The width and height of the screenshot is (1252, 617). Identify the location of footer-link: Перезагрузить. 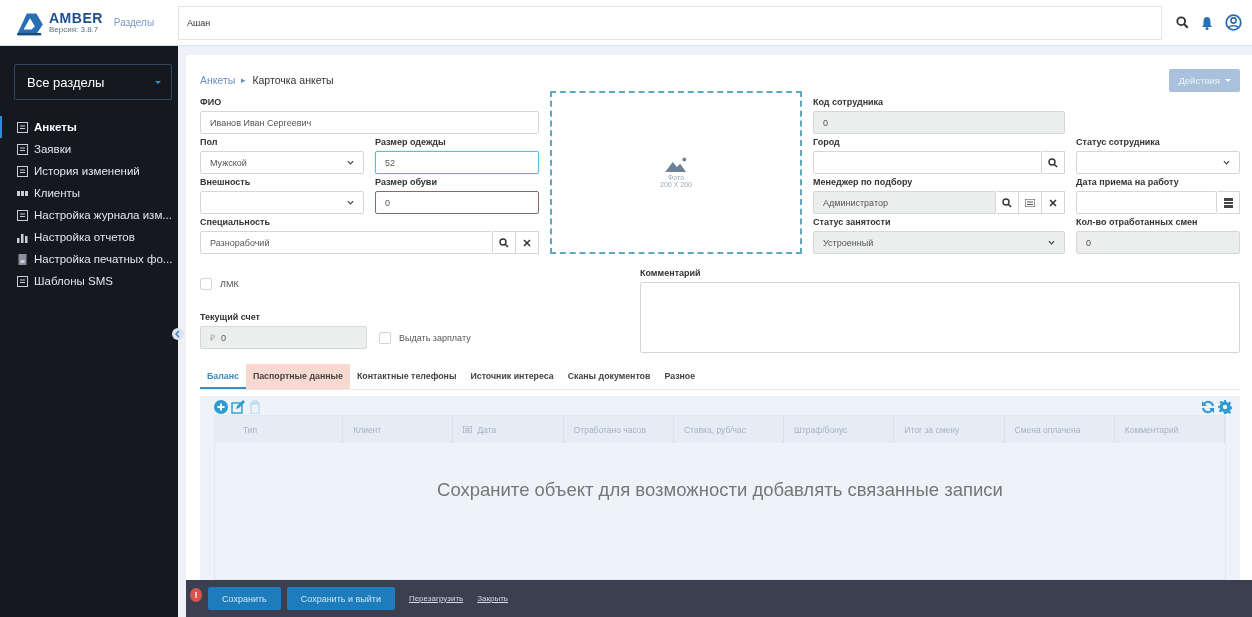
(436, 598).